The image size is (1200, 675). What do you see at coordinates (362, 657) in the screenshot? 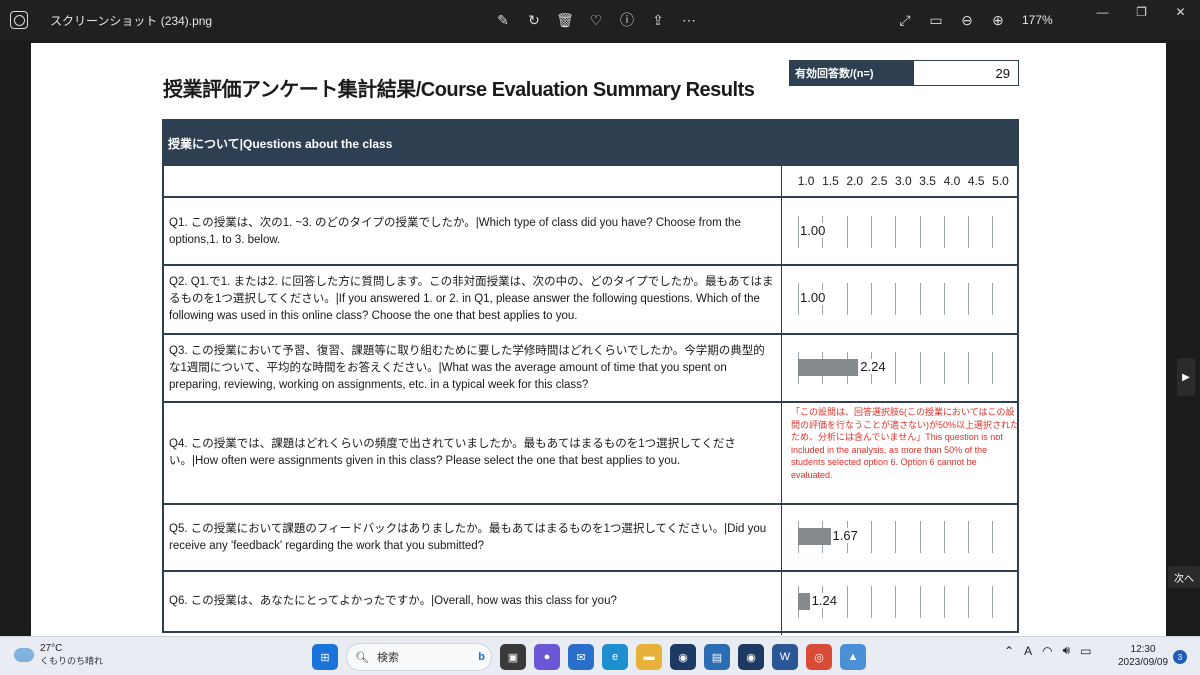
I see `search-icon: 🔍︎` at bounding box center [362, 657].